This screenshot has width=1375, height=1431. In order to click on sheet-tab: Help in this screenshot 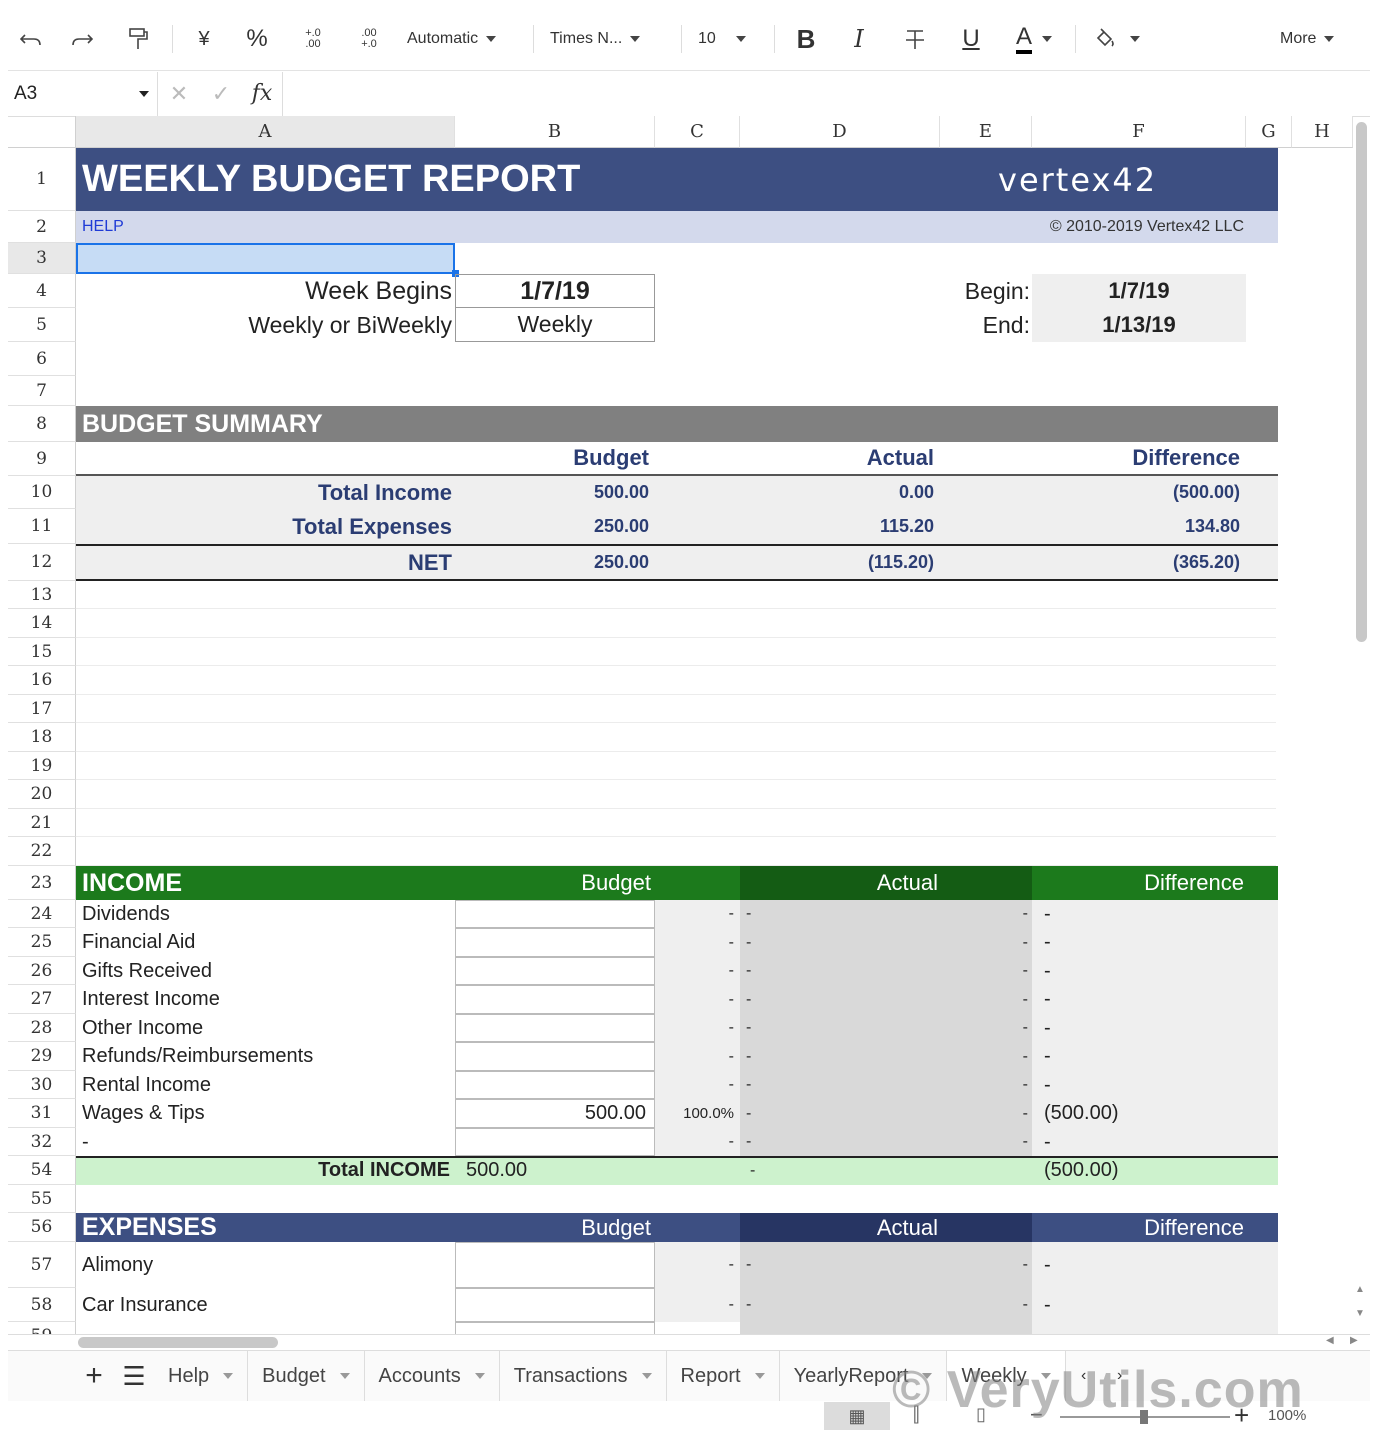, I will do `click(201, 1376)`.